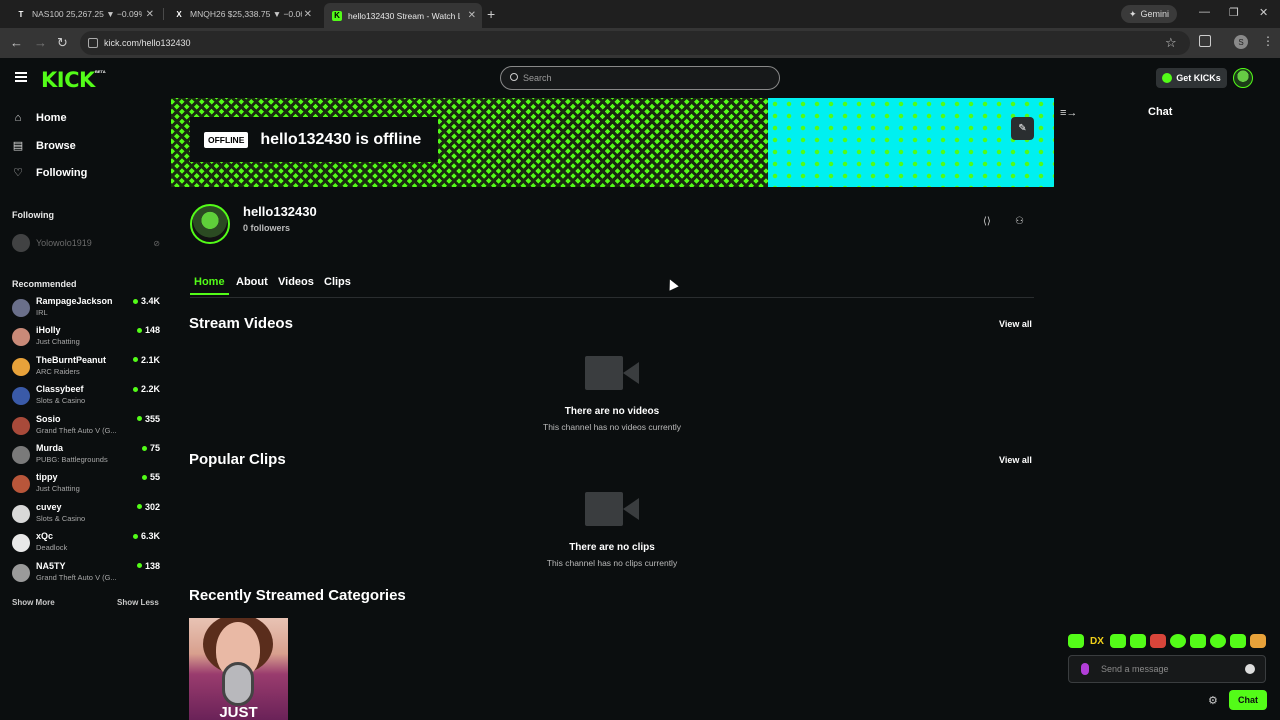 This screenshot has width=1280, height=720. What do you see at coordinates (100, 71) in the screenshot?
I see `beta-badge: BETA` at bounding box center [100, 71].